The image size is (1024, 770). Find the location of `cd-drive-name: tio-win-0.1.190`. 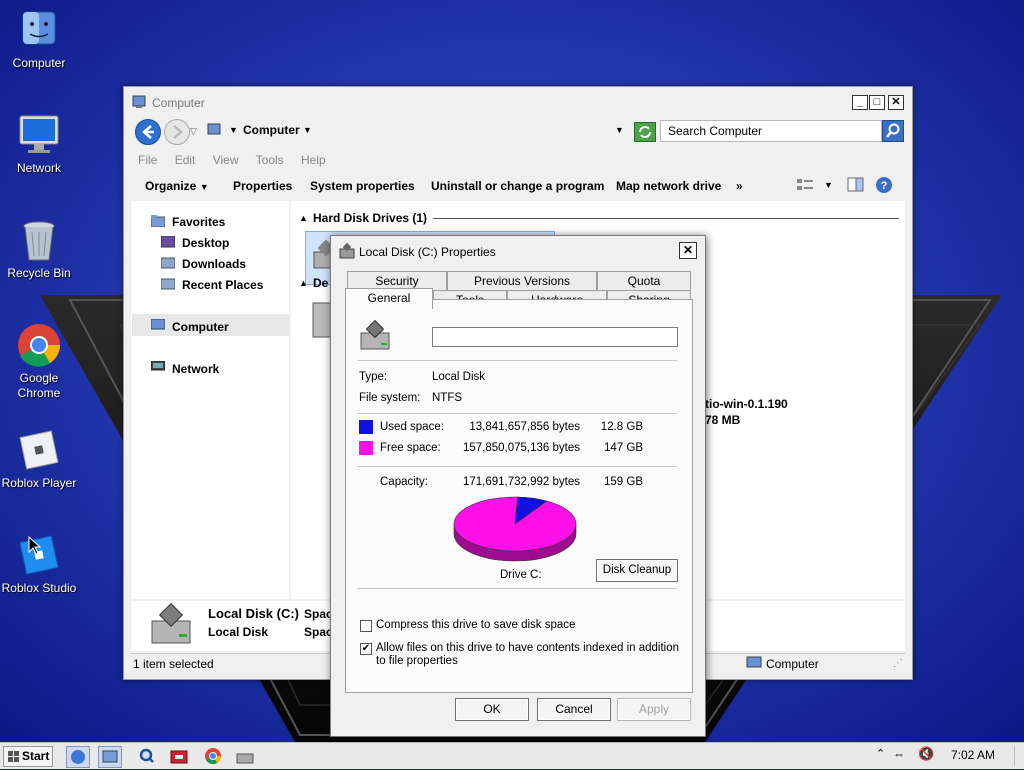

cd-drive-name: tio-win-0.1.190 is located at coordinates (746, 404).